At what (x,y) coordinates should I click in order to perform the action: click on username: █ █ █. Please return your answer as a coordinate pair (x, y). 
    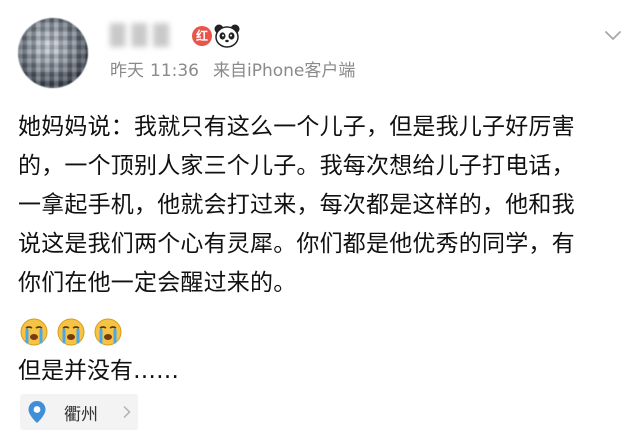
    Looking at the image, I should click on (148, 35).